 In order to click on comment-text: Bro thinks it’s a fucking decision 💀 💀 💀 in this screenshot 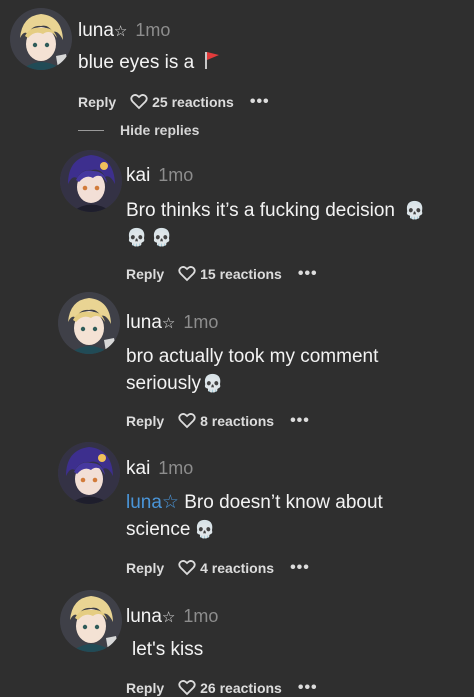, I will do `click(291, 224)`.